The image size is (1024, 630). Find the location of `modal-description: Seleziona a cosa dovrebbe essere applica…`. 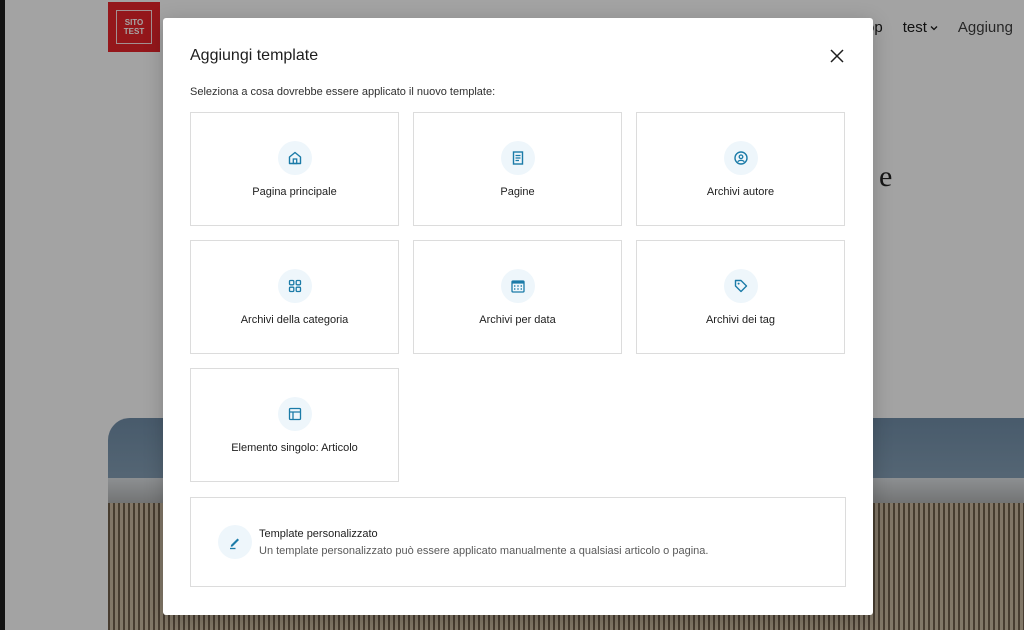

modal-description: Seleziona a cosa dovrebbe essere applica… is located at coordinates (343, 92).